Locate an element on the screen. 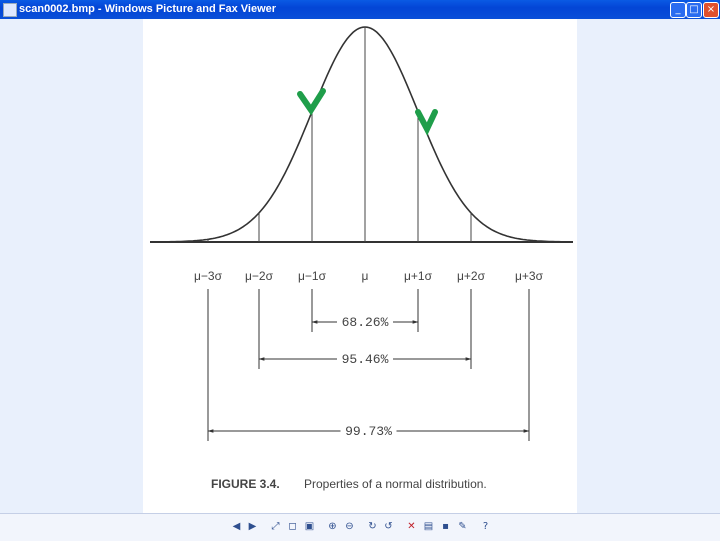 The height and width of the screenshot is (541, 720). interval-label-99: 99.73% is located at coordinates (368, 431).